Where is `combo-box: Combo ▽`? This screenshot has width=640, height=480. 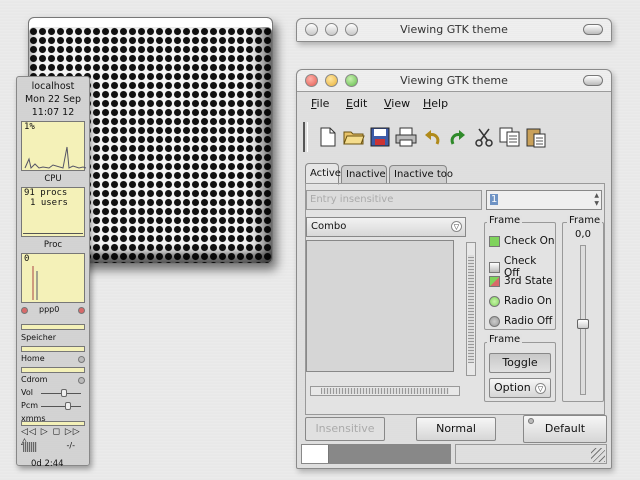
combo-box: Combo ▽ is located at coordinates (386, 227).